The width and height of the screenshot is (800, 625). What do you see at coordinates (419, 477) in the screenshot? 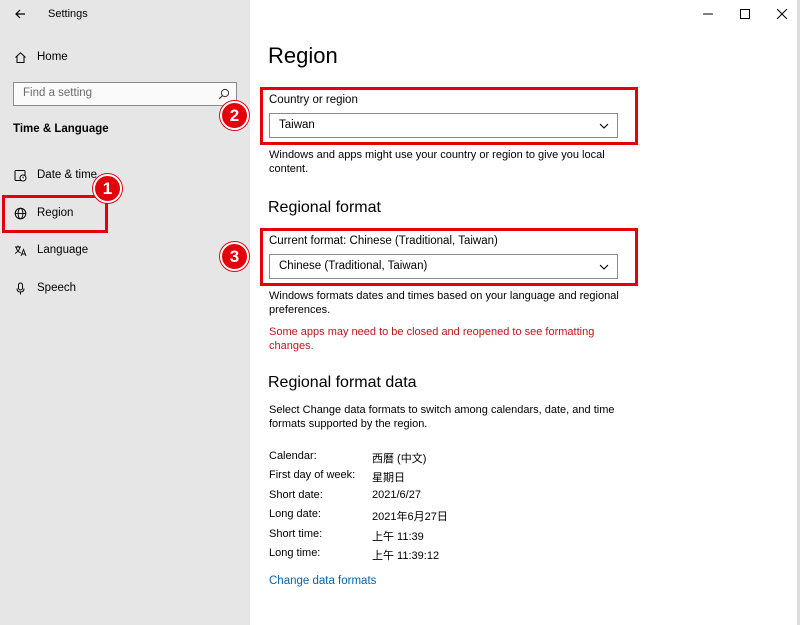
I see `data-row-first-day: First day of week: 星期日` at bounding box center [419, 477].